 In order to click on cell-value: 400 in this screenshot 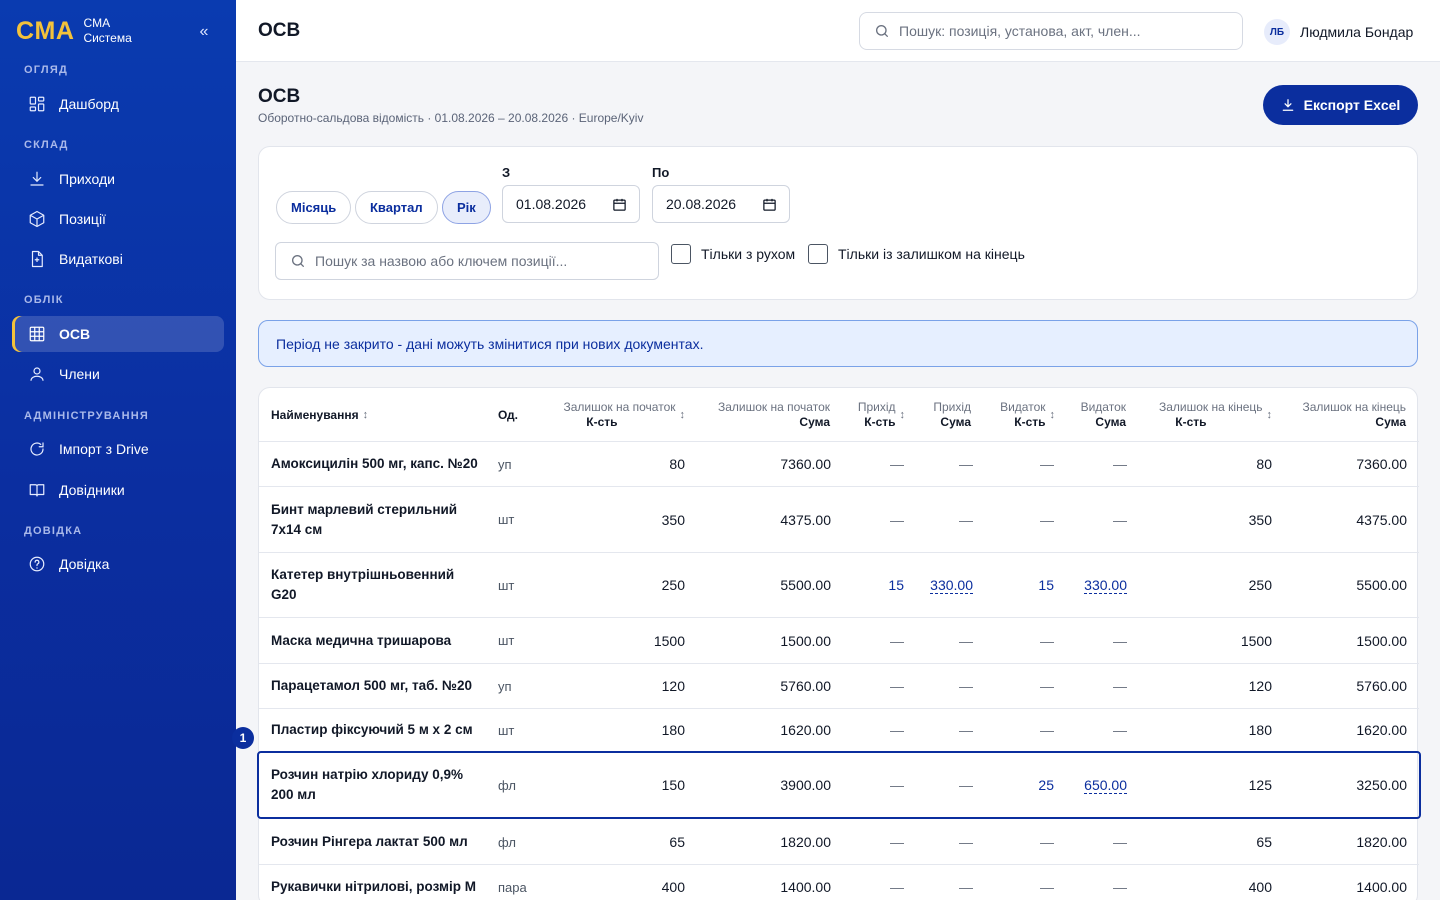, I will do `click(1260, 887)`.